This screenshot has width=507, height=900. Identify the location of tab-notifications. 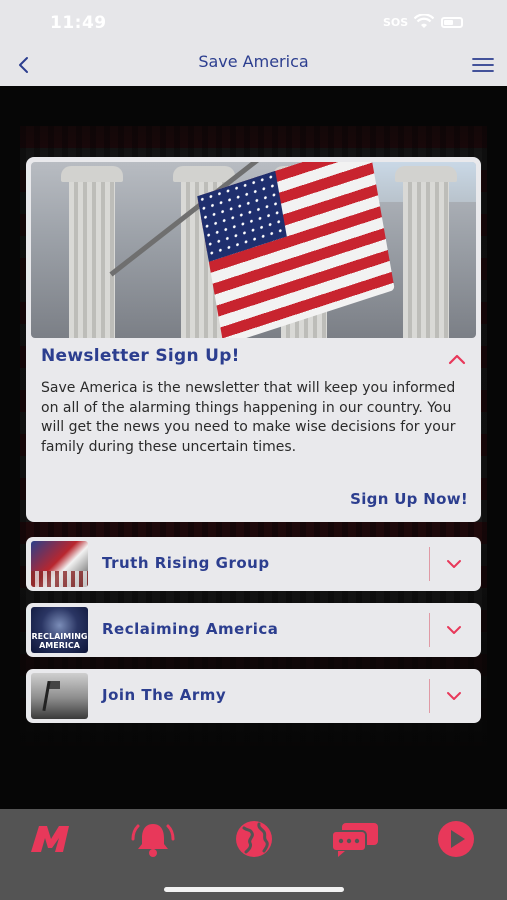
(153, 839).